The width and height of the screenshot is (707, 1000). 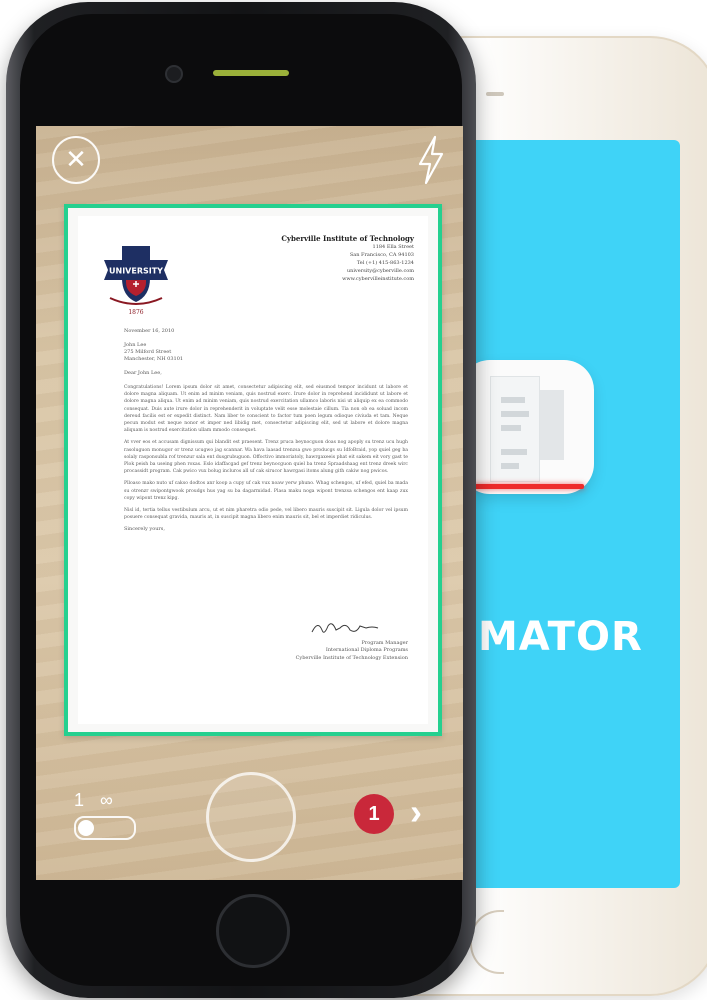 What do you see at coordinates (345, 628) in the screenshot?
I see `handwritten-signature` at bounding box center [345, 628].